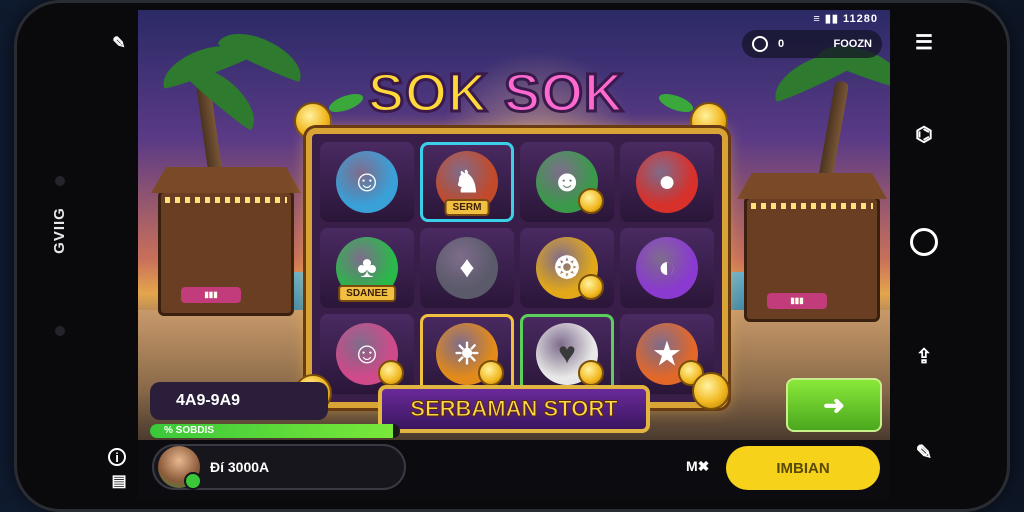 The width and height of the screenshot is (1024, 512). Describe the element at coordinates (760, 44) in the screenshot. I see `settings-icon` at that location.